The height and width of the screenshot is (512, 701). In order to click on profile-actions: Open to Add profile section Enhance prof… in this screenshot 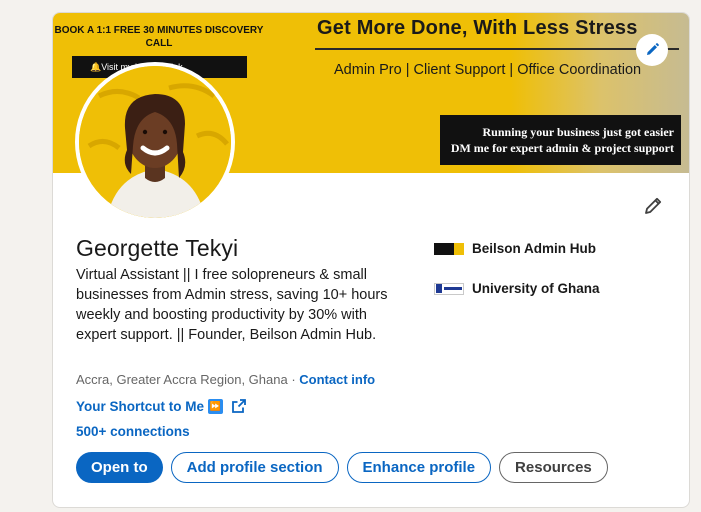, I will do `click(342, 467)`.